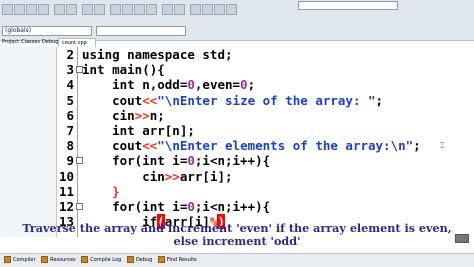 The image size is (474, 267). I want to click on code-line: 2 using namespace std;, so click(265, 54).